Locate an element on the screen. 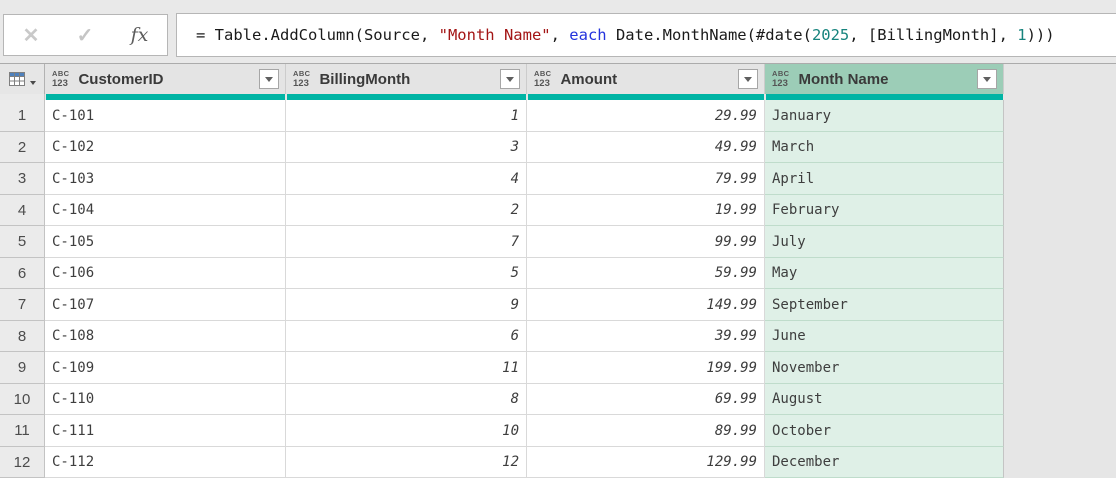 This screenshot has height=478, width=1116. cell-customerid: C-107 is located at coordinates (165, 305).